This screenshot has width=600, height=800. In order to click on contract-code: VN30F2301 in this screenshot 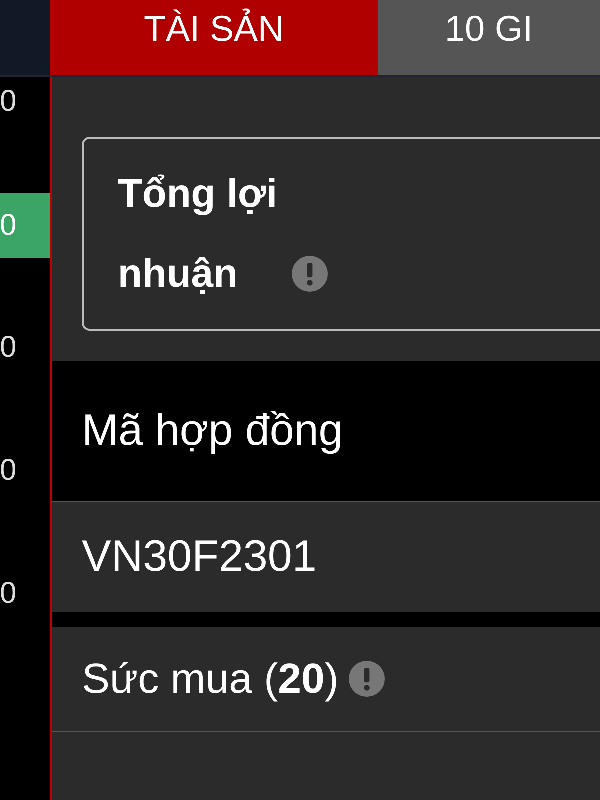, I will do `click(199, 557)`.